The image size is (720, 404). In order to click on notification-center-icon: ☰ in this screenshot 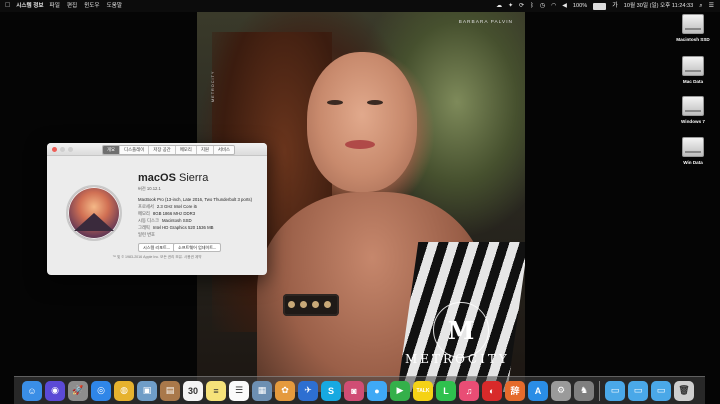, I will do `click(711, 6)`.